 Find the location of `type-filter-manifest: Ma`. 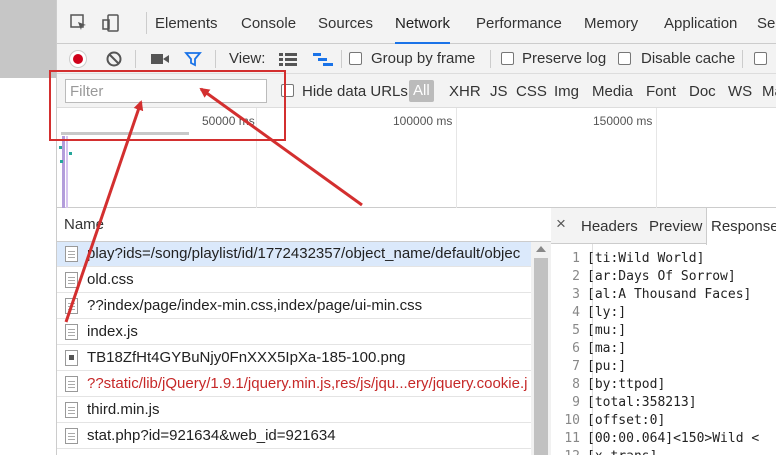

type-filter-manifest: Ma is located at coordinates (769, 91).